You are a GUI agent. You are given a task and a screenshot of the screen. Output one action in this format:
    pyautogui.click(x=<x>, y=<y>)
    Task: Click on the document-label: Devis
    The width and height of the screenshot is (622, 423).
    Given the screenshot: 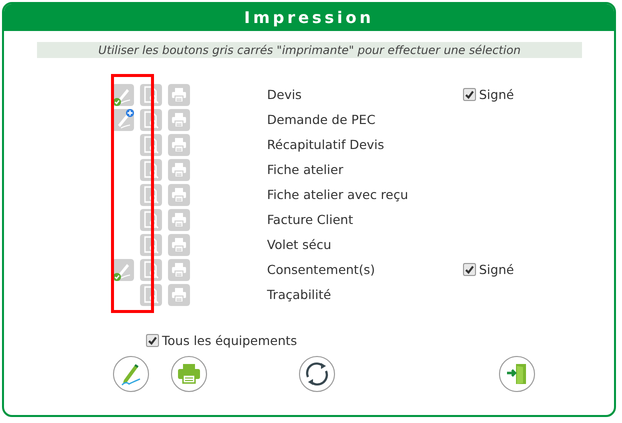 What is the action you would take?
    pyautogui.click(x=285, y=94)
    